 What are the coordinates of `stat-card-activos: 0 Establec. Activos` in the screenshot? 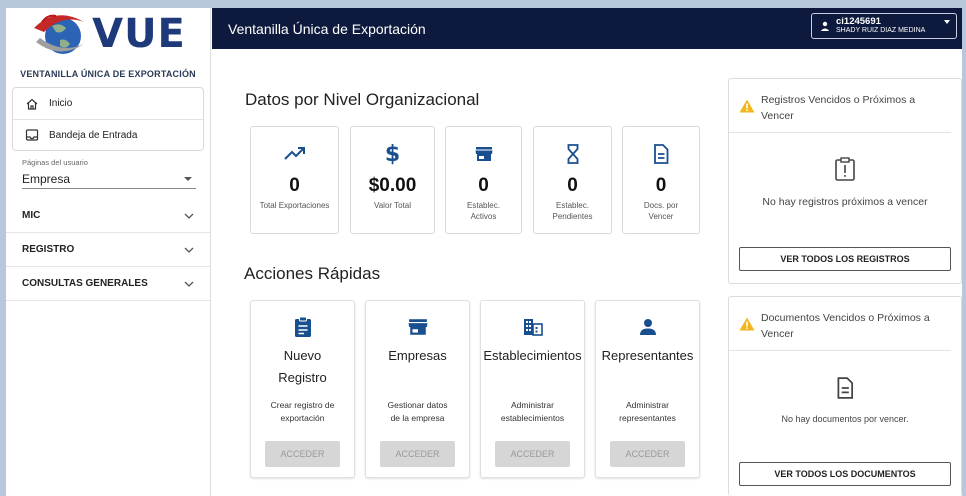 It's located at (483, 180).